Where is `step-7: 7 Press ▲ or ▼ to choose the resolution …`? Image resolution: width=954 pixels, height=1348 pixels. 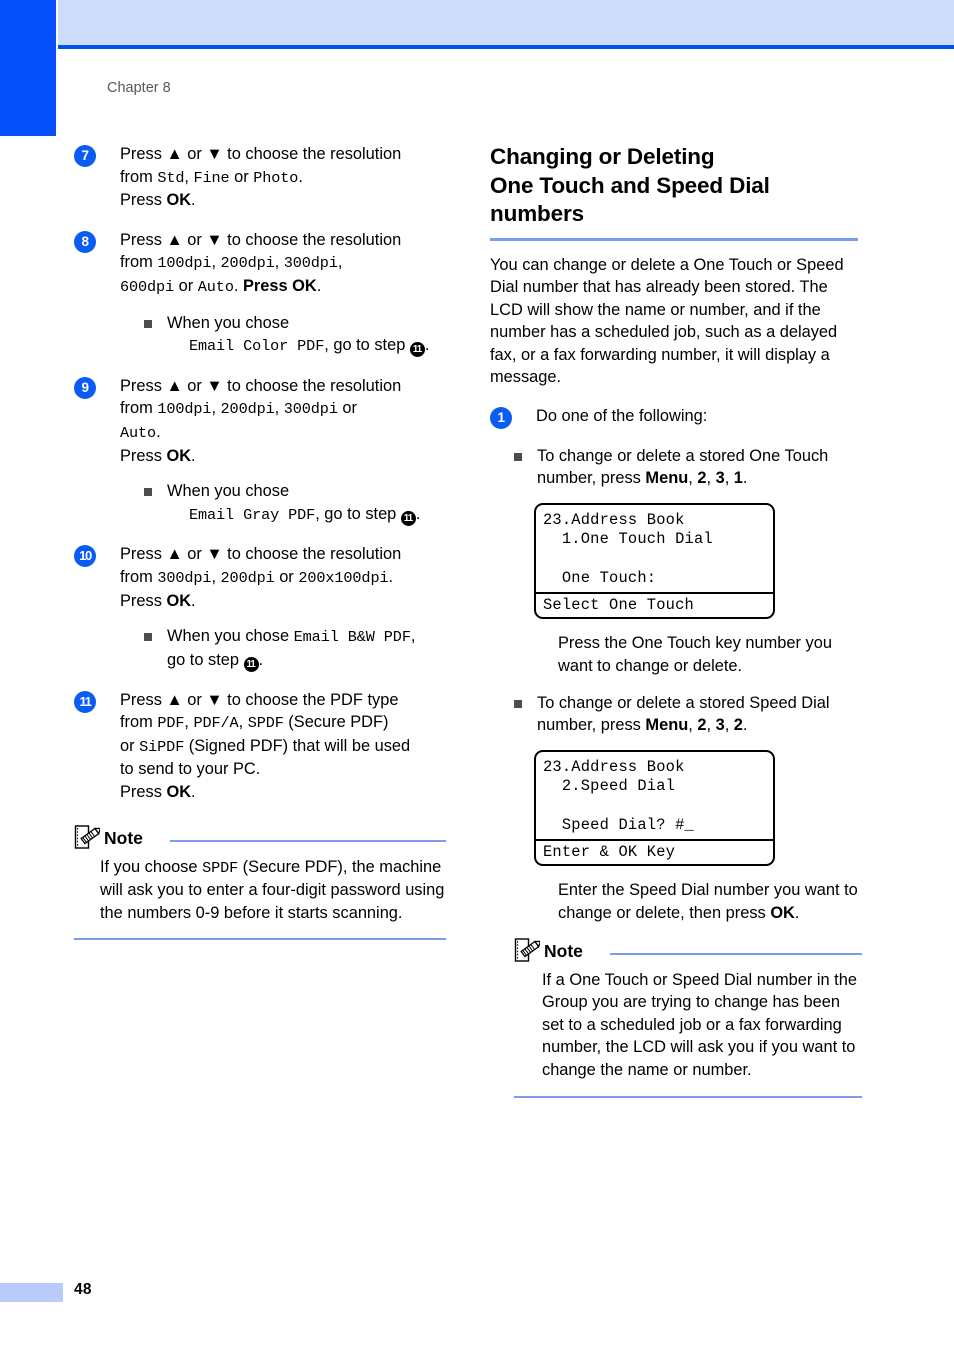
step-7: 7 Press ▲ or ▼ to choose the resolution … is located at coordinates (260, 177).